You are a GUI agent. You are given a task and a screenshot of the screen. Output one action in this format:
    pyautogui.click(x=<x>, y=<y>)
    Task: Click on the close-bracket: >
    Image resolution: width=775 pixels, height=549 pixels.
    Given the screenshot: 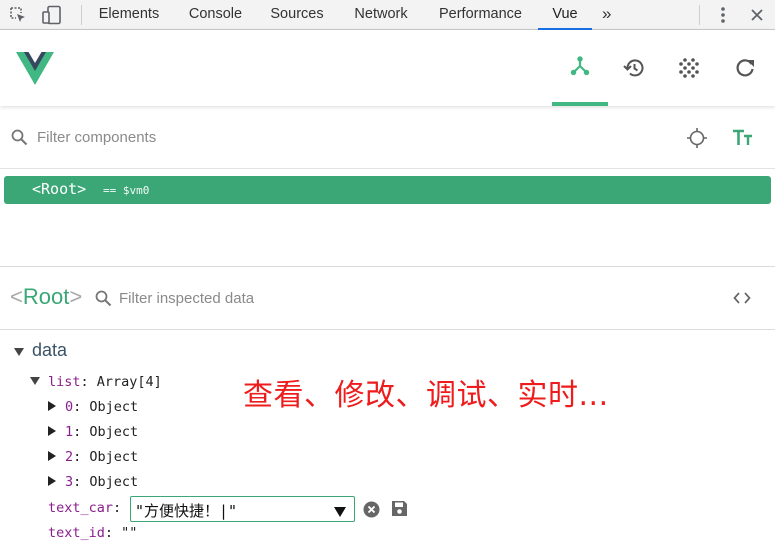 What is the action you would take?
    pyautogui.click(x=76, y=296)
    